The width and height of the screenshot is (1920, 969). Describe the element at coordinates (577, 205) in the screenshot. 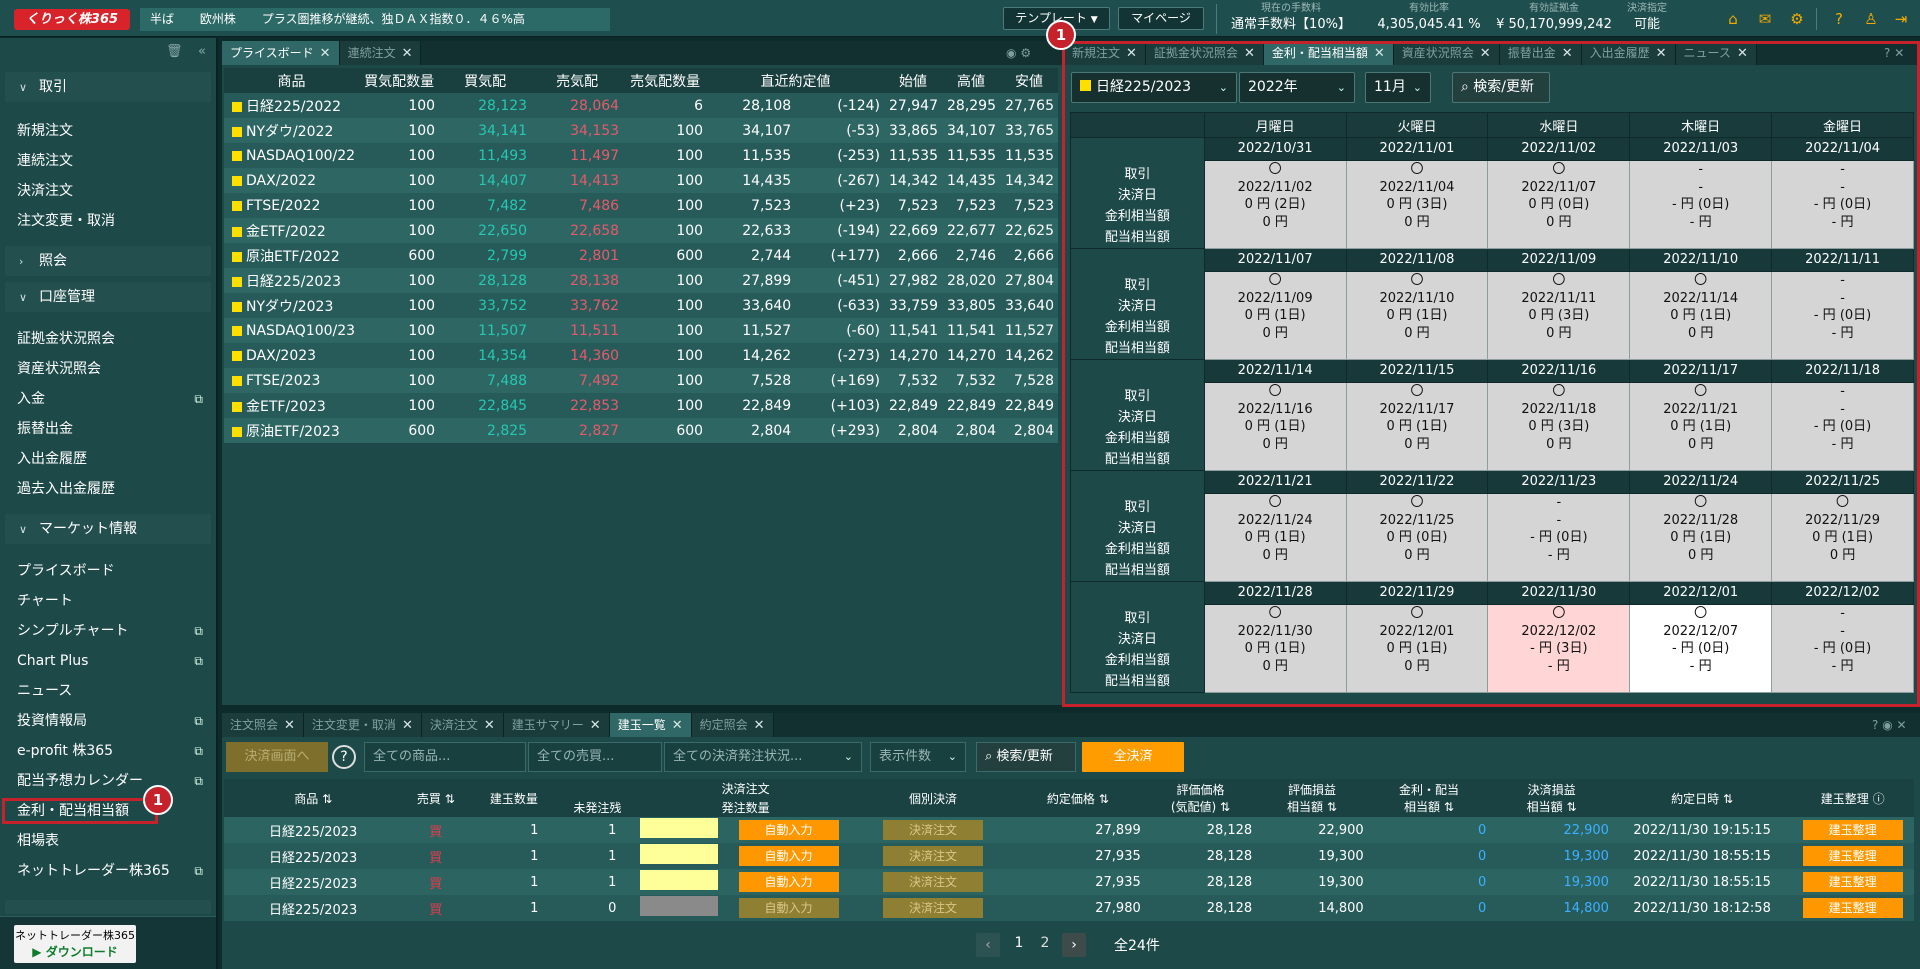

I see `ask-cell: 7,486` at that location.